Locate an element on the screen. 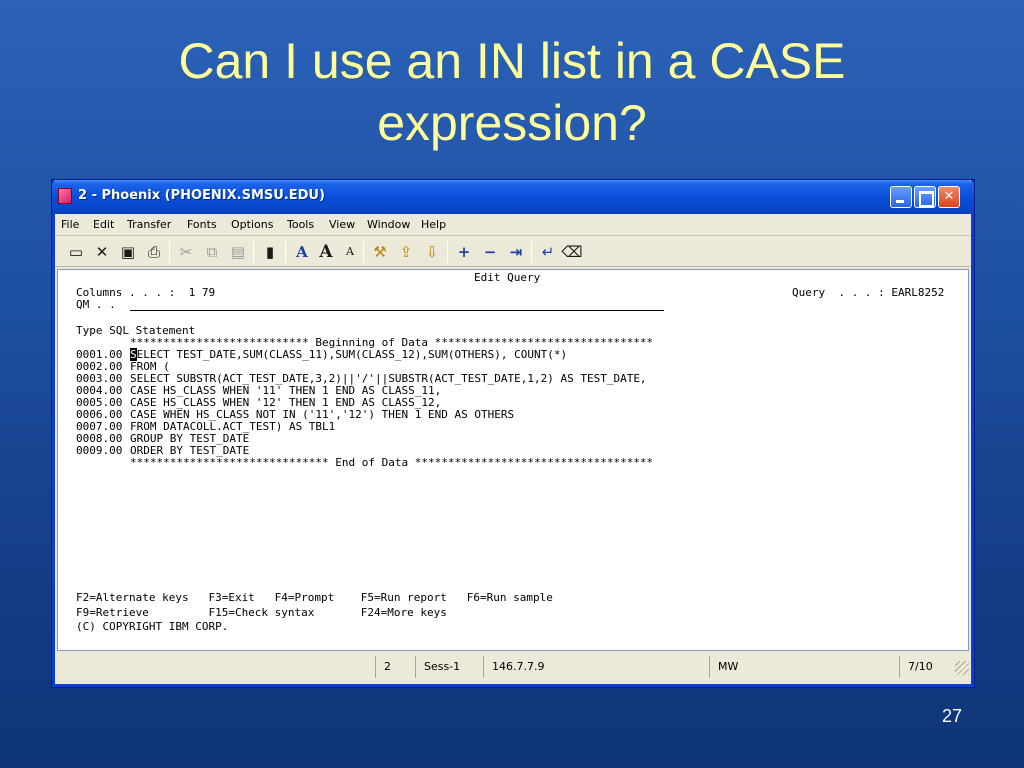  slide-title-line1: Can I use an IN list in a CASE is located at coordinates (512, 61).